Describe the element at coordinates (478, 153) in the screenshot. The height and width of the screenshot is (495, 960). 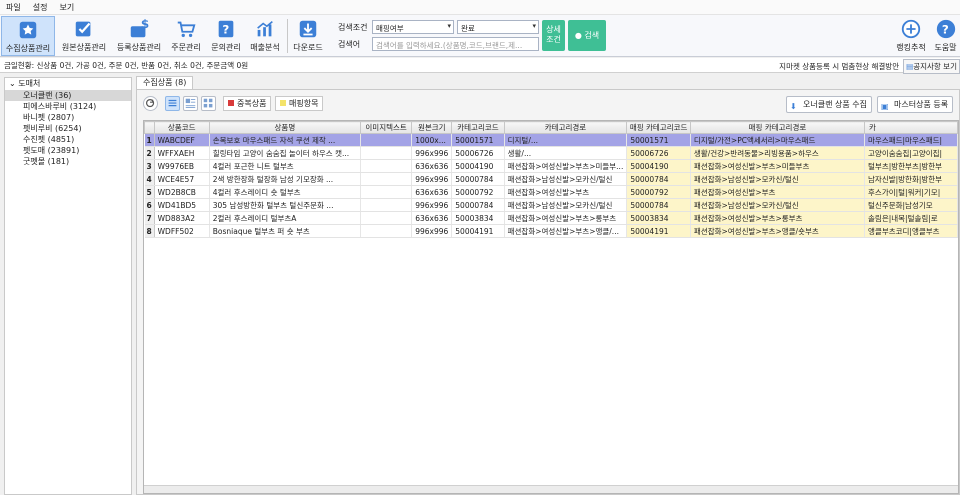
I see `cell-cat: 50006726` at that location.